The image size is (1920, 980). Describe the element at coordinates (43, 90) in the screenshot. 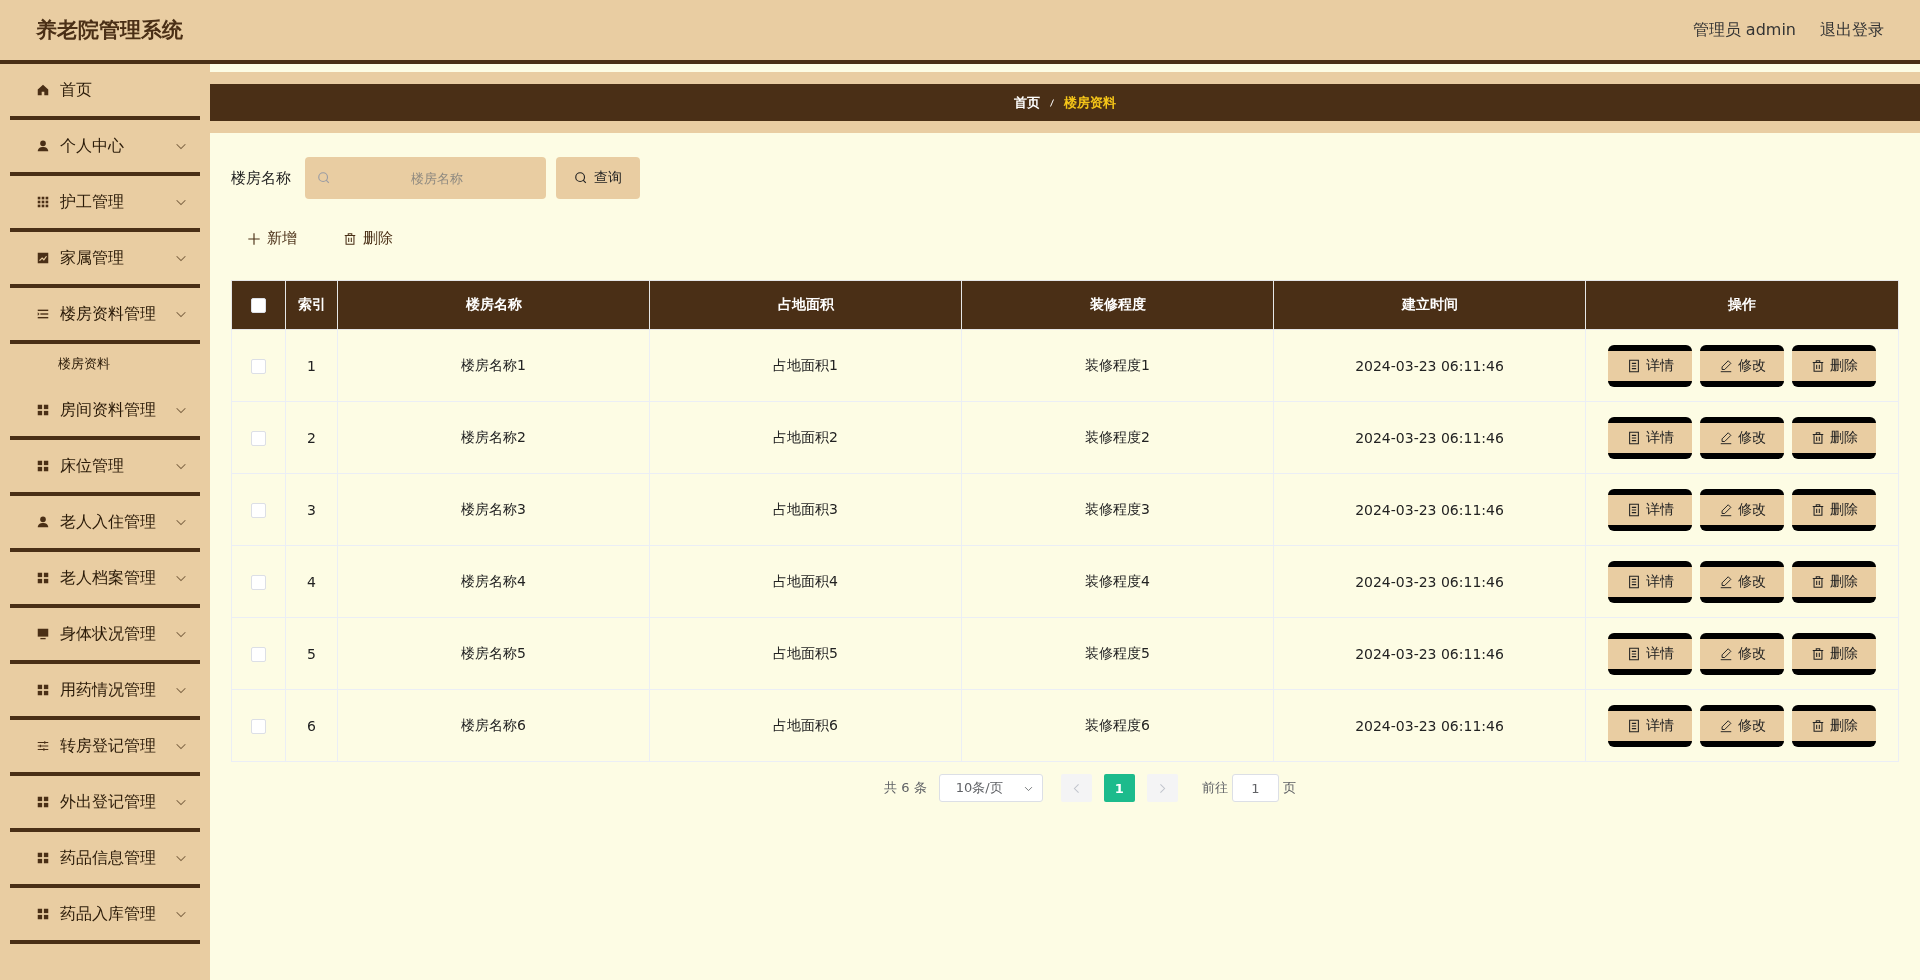

I see `home-icon` at that location.